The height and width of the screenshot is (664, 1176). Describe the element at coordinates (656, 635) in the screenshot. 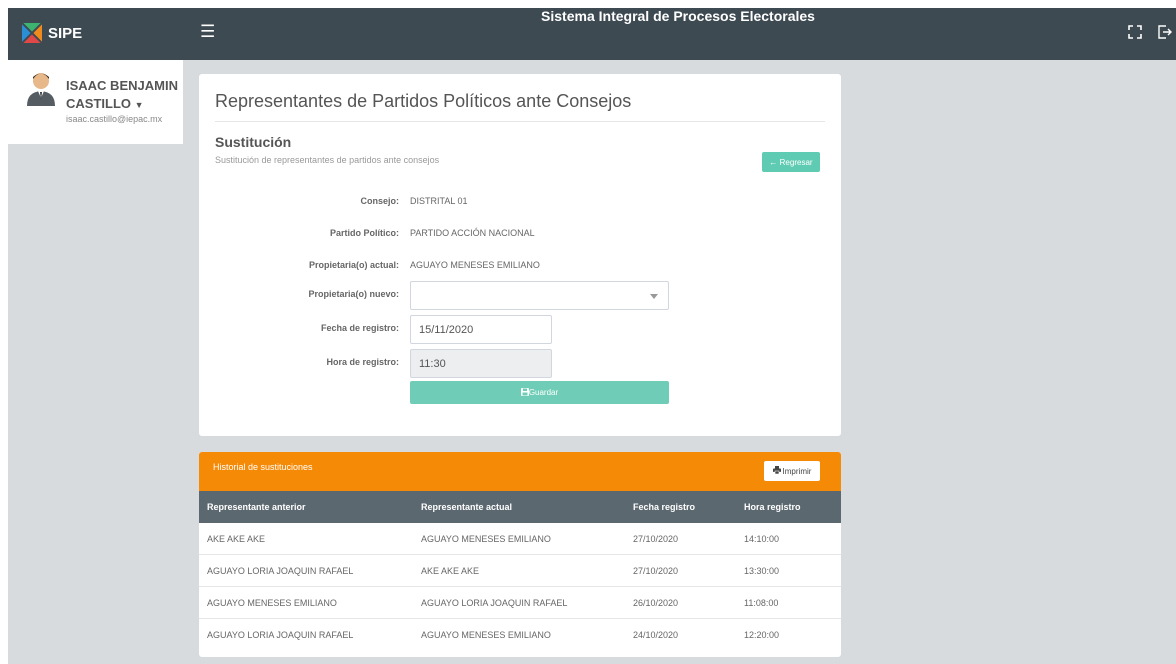

I see `cell-fecha: 24/10/2020` at that location.